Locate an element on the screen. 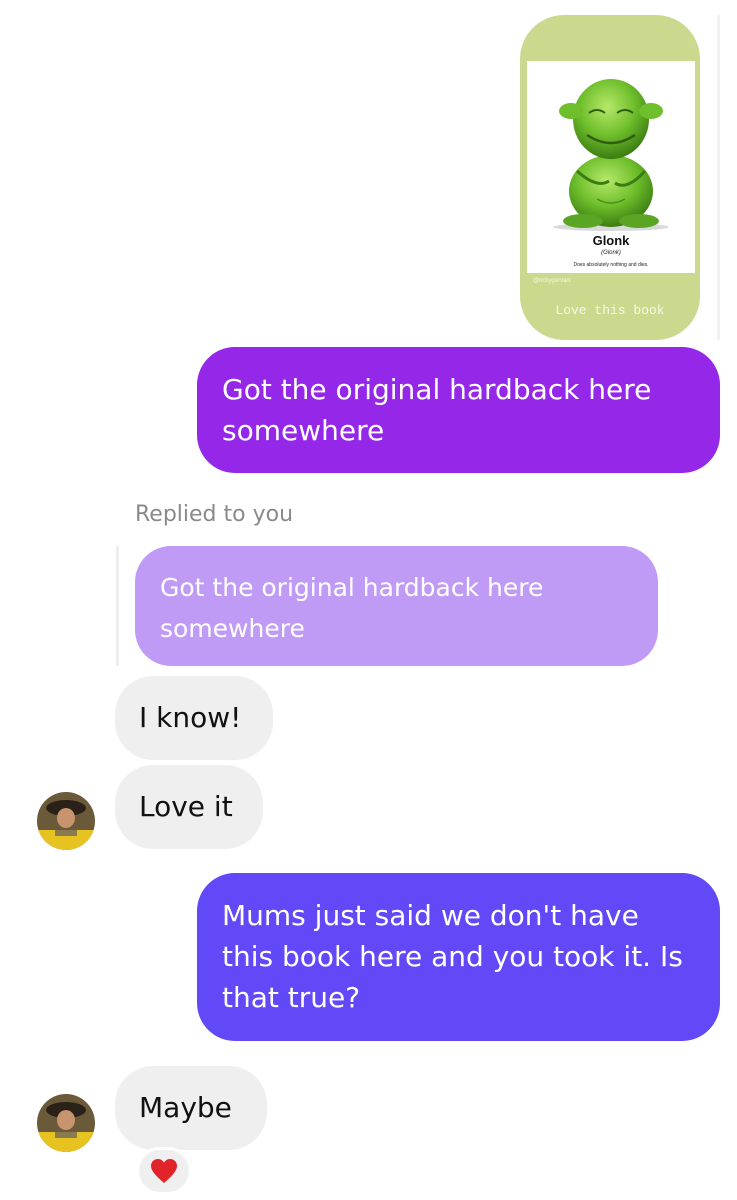  message-reaction is located at coordinates (164, 1171).